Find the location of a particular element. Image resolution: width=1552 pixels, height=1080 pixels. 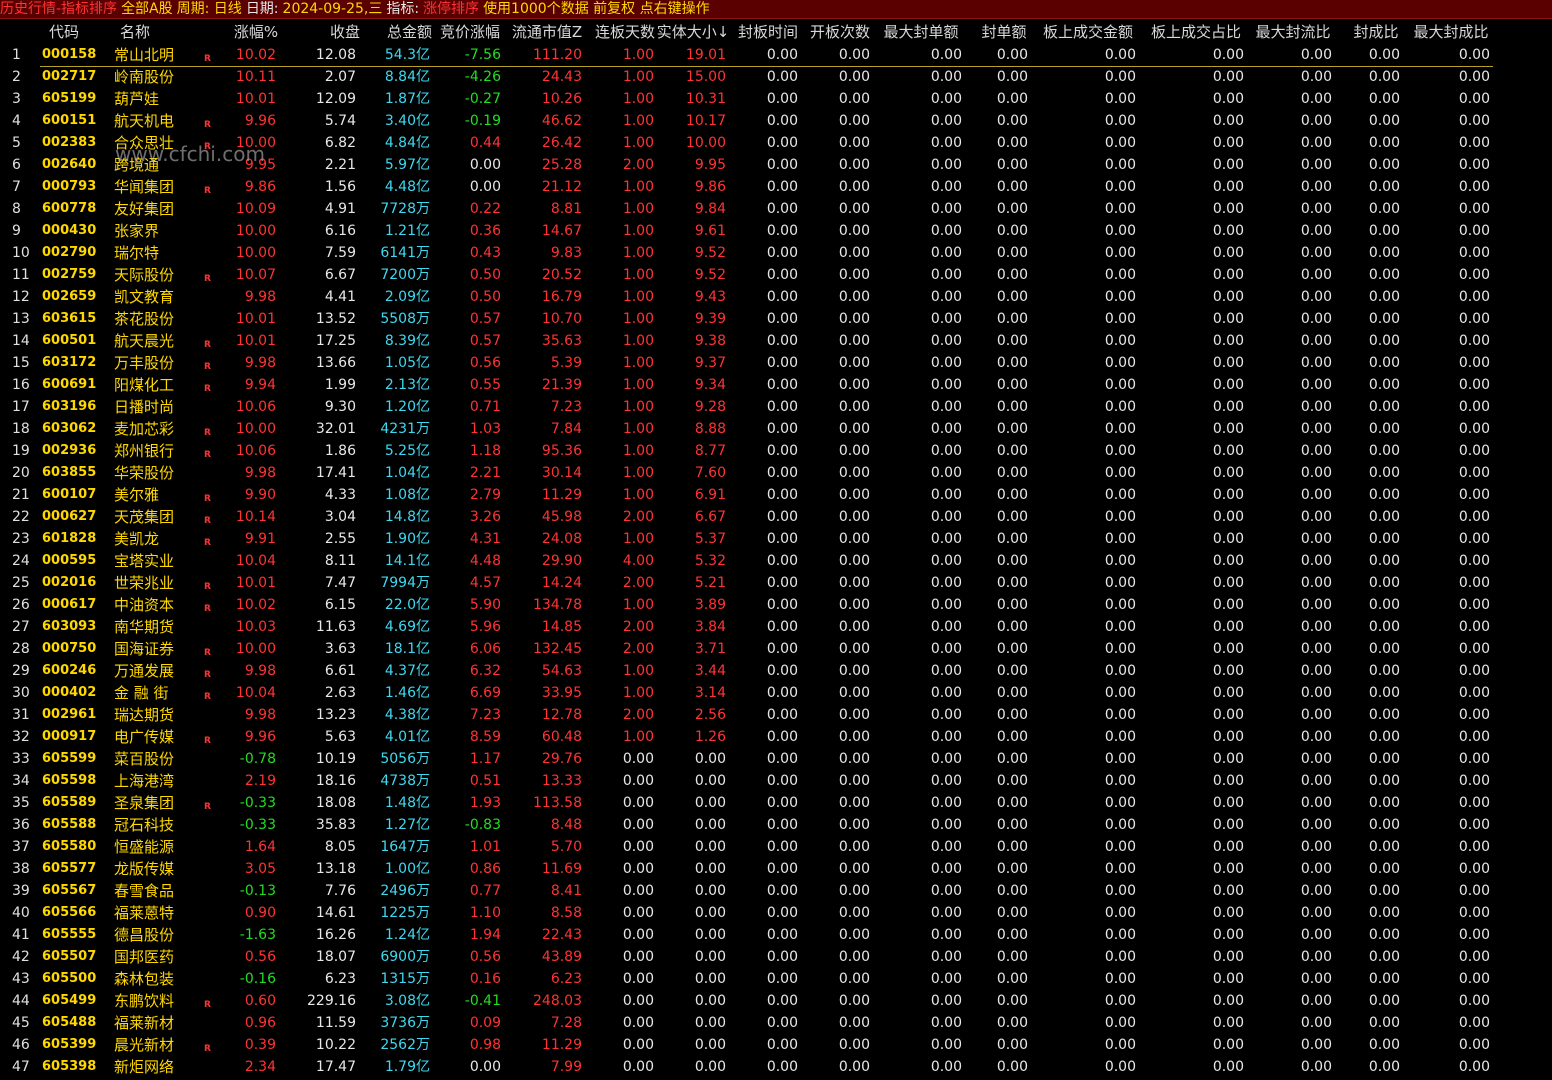

col-seal-time-header: 封板时间 is located at coordinates (768, 32).